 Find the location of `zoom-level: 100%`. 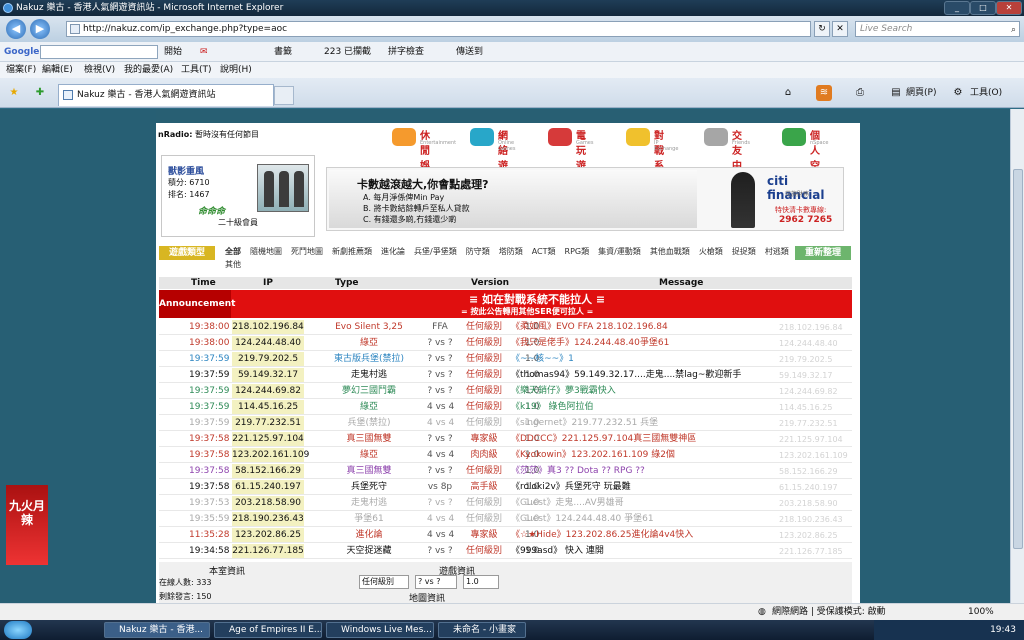

zoom-level: 100% is located at coordinates (981, 612).